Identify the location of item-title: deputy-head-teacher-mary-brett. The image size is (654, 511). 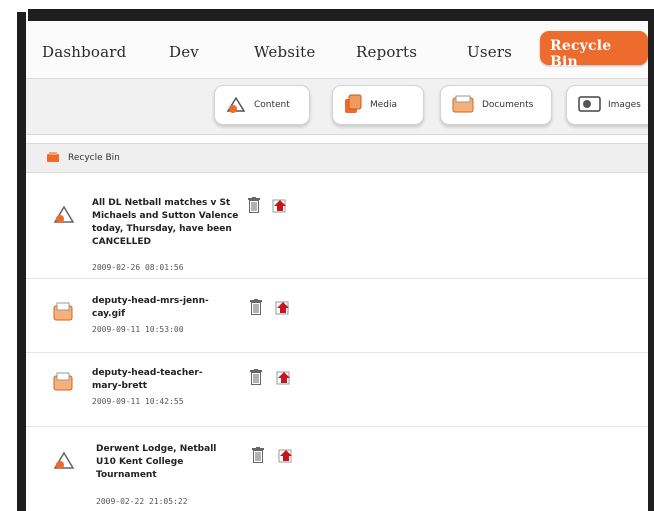
(147, 379).